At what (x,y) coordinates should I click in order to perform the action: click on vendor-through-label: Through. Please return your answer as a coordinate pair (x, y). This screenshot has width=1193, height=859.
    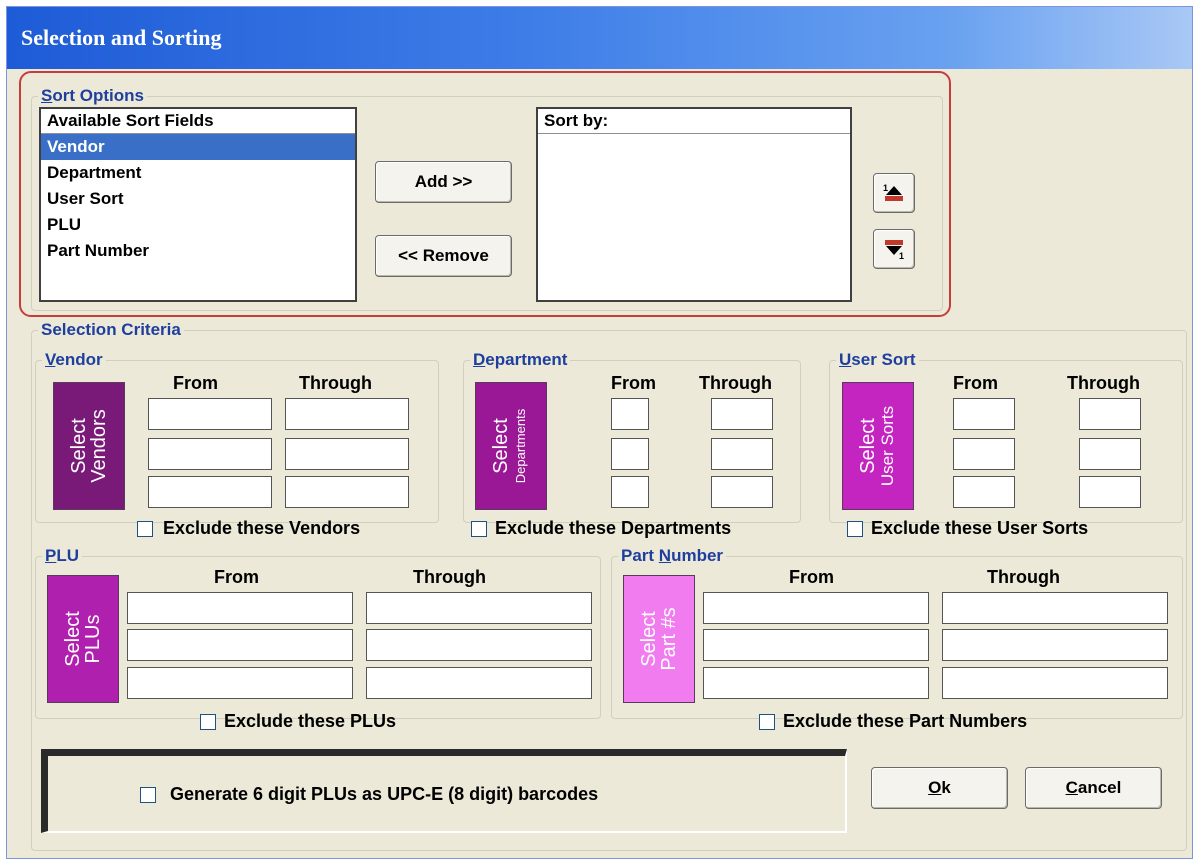
    Looking at the image, I should click on (335, 383).